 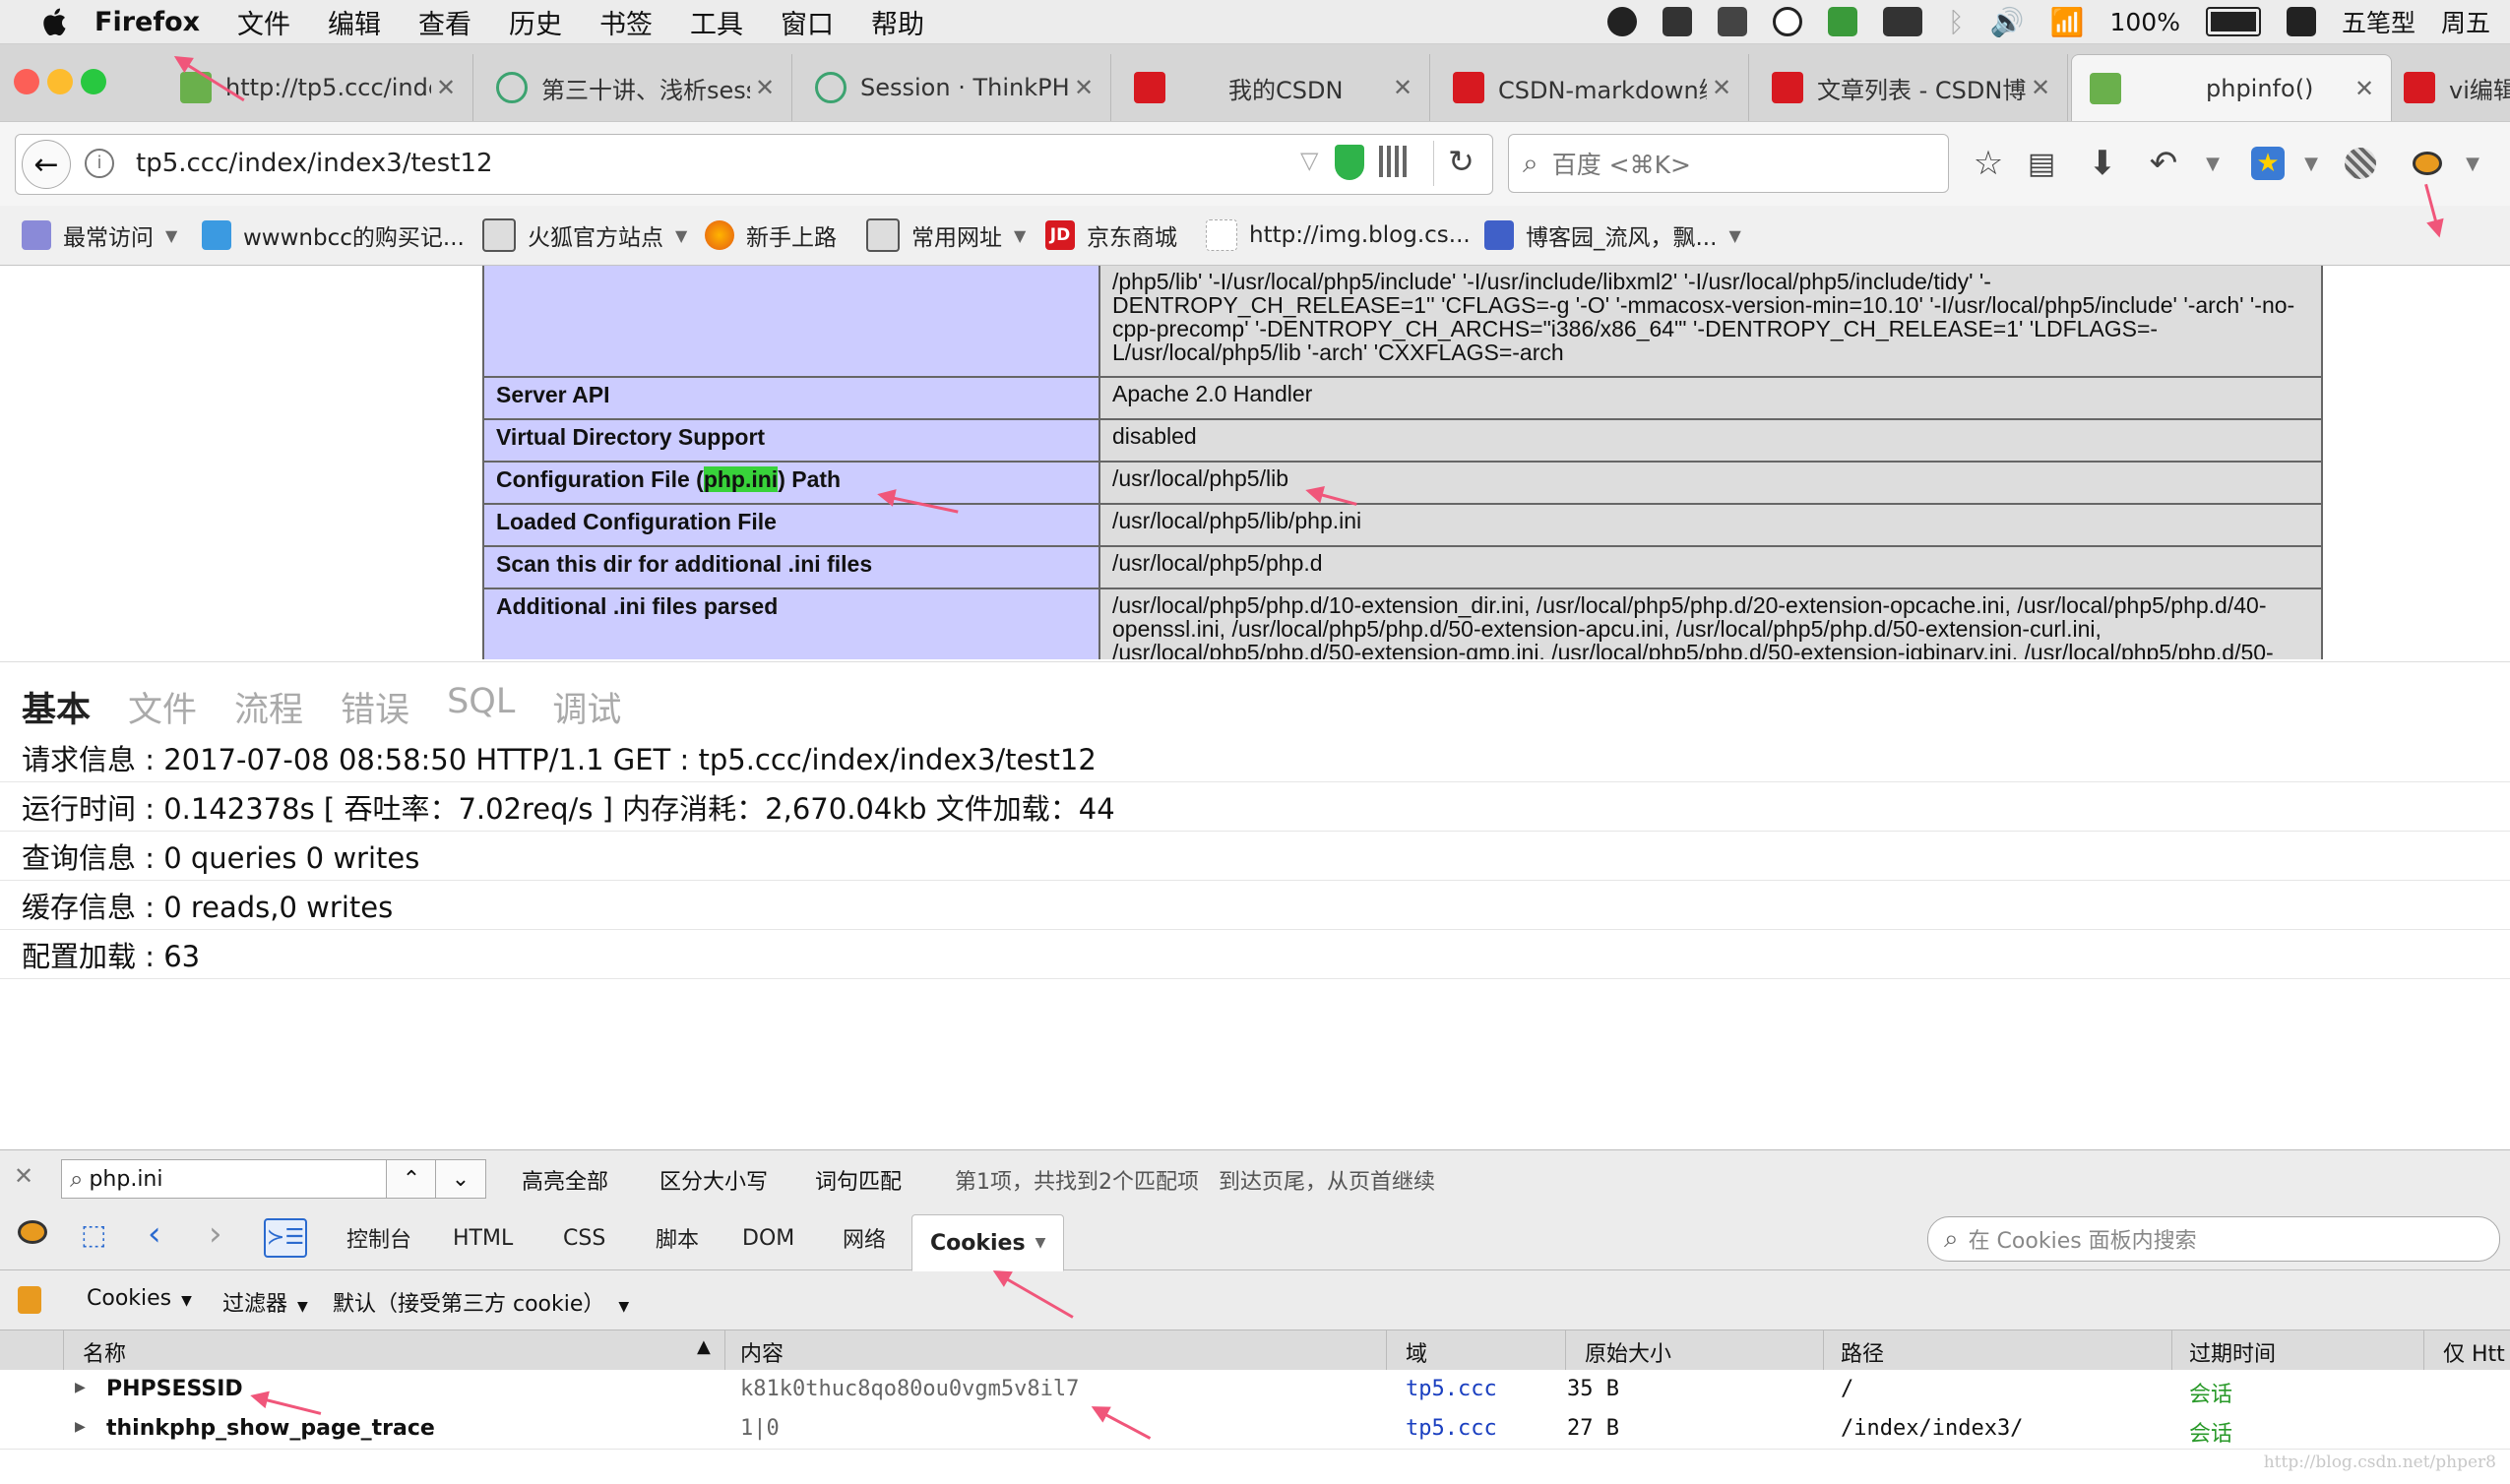 What do you see at coordinates (1988, 163) in the screenshot?
I see `bookmark-star-icon: ☆` at bounding box center [1988, 163].